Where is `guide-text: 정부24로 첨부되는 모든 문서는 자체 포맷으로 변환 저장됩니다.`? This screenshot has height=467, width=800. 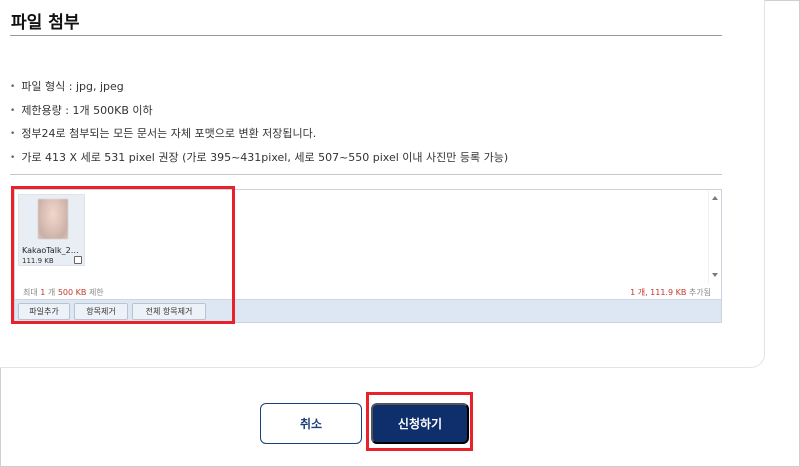 guide-text: 정부24로 첨부되는 모든 문서는 자체 포맷으로 변환 저장됩니다. is located at coordinates (169, 133).